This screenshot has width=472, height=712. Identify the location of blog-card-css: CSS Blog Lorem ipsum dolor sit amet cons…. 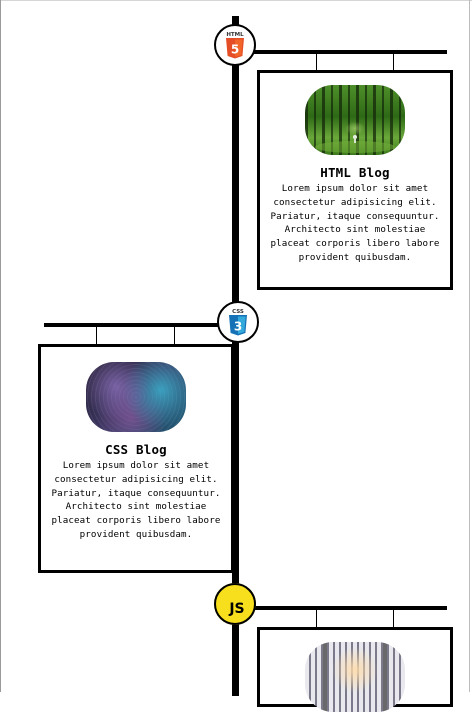
(136, 458).